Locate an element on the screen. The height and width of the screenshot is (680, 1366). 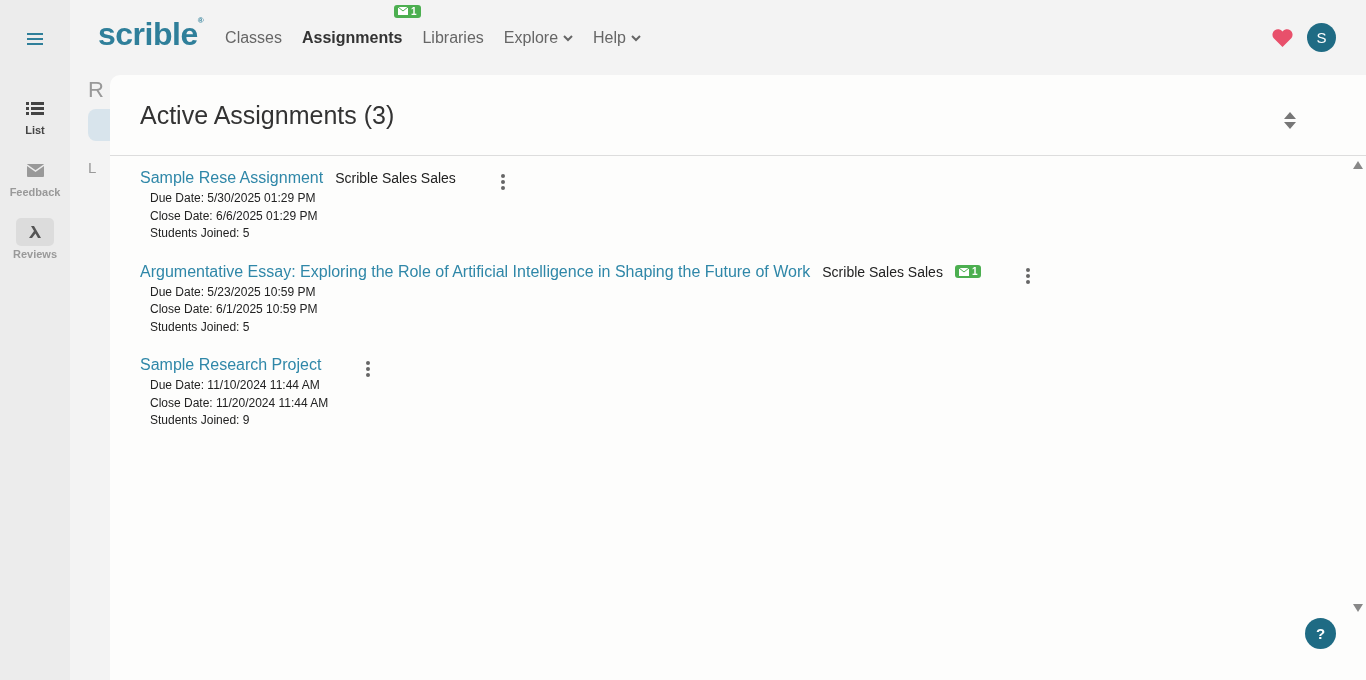
background-pill is located at coordinates (99, 125).